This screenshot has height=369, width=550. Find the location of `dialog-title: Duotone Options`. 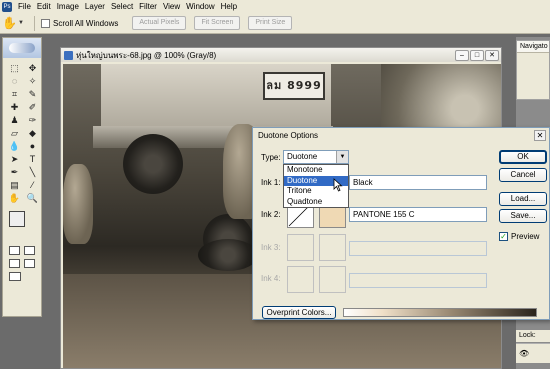

dialog-title: Duotone Options is located at coordinates (288, 135).